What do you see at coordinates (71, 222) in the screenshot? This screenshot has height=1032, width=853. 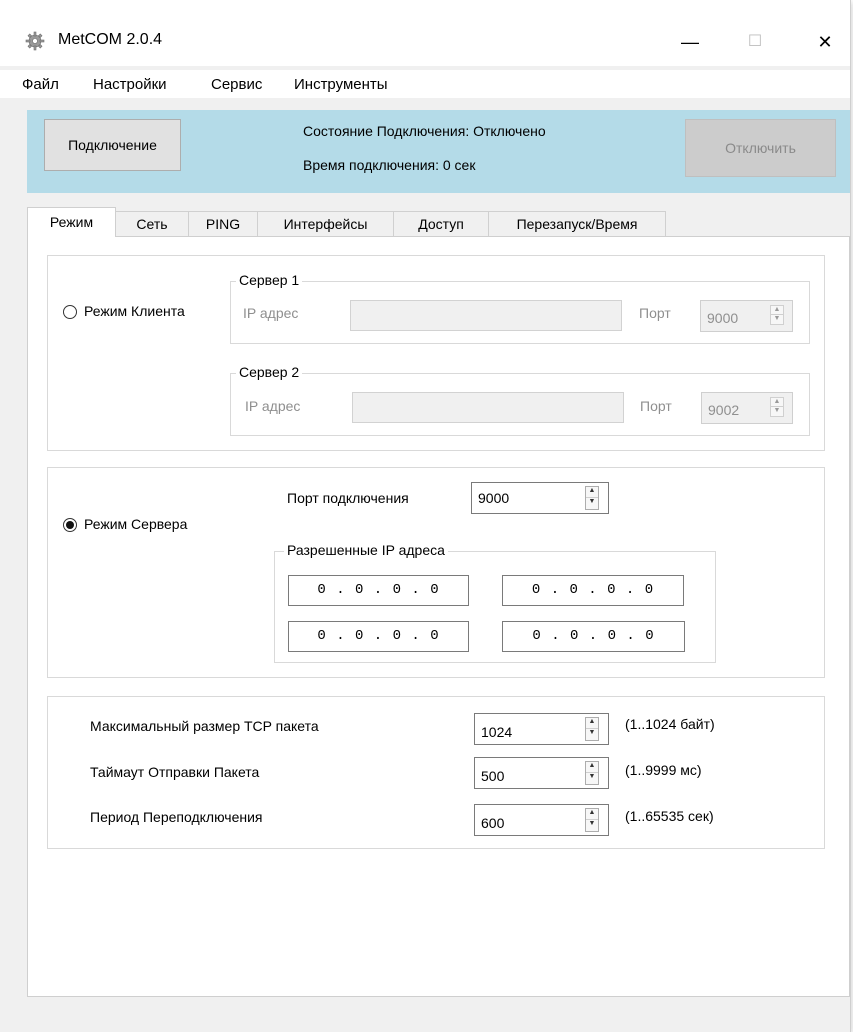 I see `tab-mode: Режим` at bounding box center [71, 222].